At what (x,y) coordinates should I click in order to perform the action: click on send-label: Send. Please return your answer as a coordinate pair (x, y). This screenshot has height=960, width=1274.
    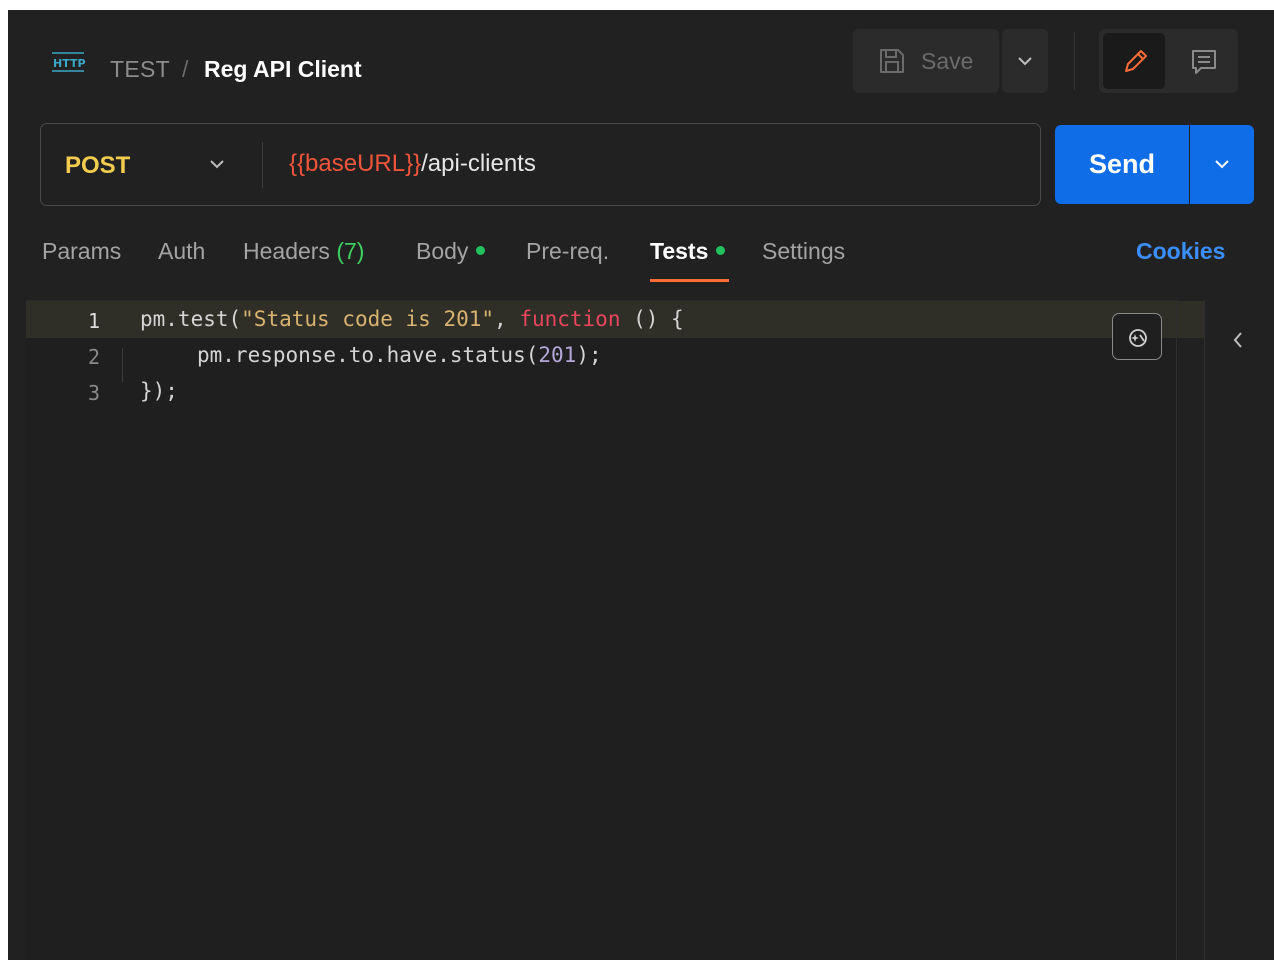
    Looking at the image, I should click on (1121, 164).